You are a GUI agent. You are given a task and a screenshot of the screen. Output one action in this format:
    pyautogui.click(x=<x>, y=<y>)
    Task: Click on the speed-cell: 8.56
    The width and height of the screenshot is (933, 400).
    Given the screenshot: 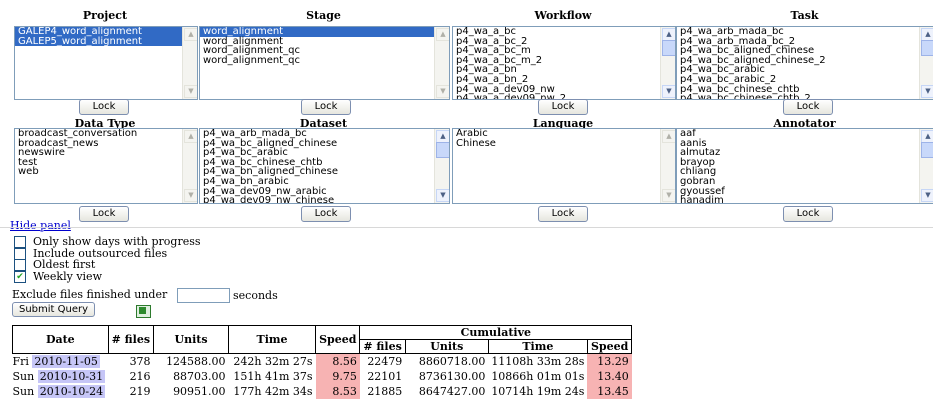 What is the action you would take?
    pyautogui.click(x=337, y=361)
    